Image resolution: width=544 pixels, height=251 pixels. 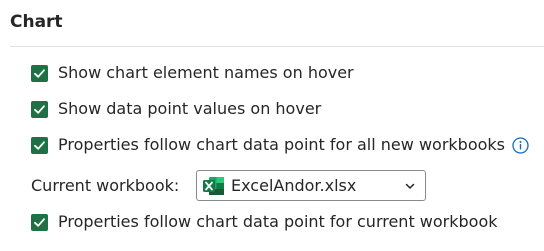 What do you see at coordinates (36, 22) in the screenshot?
I see `section-title: Chart` at bounding box center [36, 22].